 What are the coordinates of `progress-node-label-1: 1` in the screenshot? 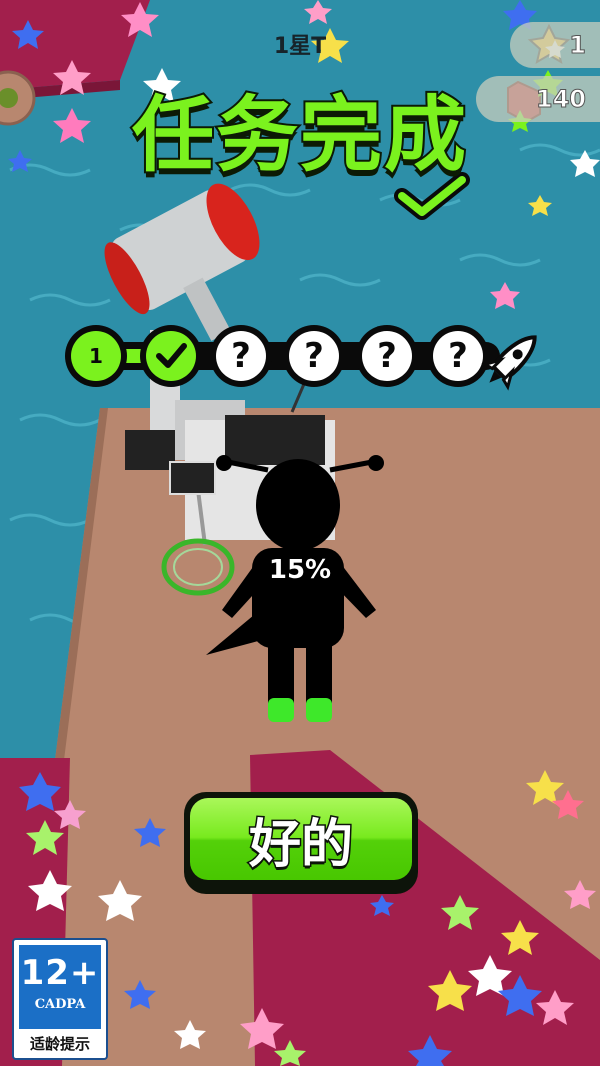 It's located at (96, 356).